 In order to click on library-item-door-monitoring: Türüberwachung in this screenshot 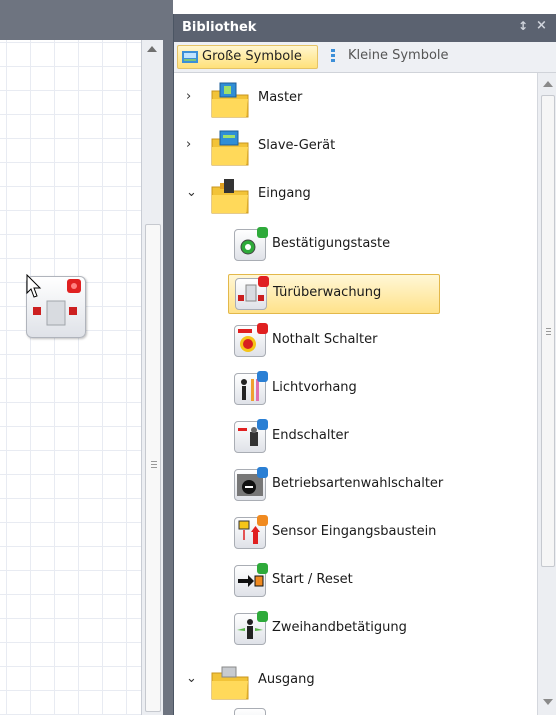, I will do `click(334, 294)`.